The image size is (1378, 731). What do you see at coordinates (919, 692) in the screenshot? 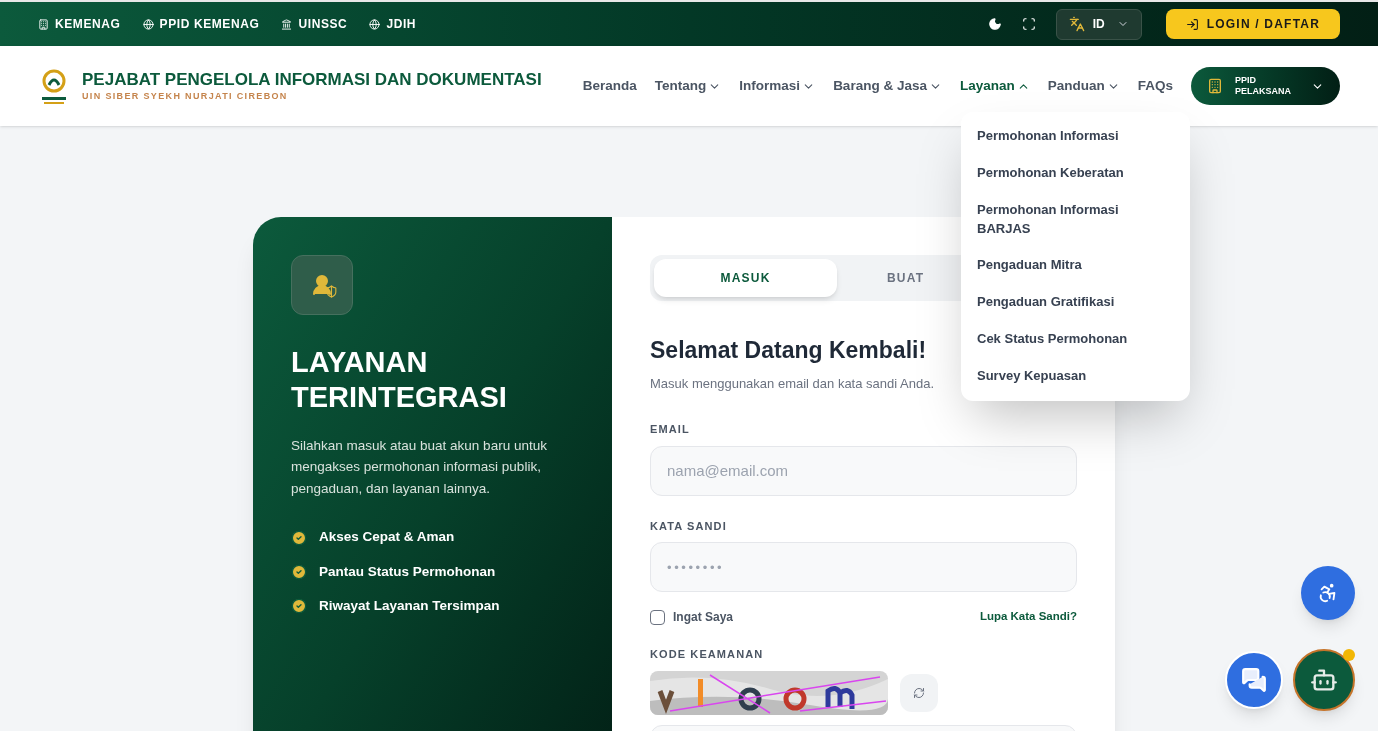
I see `refresh-icon` at bounding box center [919, 692].